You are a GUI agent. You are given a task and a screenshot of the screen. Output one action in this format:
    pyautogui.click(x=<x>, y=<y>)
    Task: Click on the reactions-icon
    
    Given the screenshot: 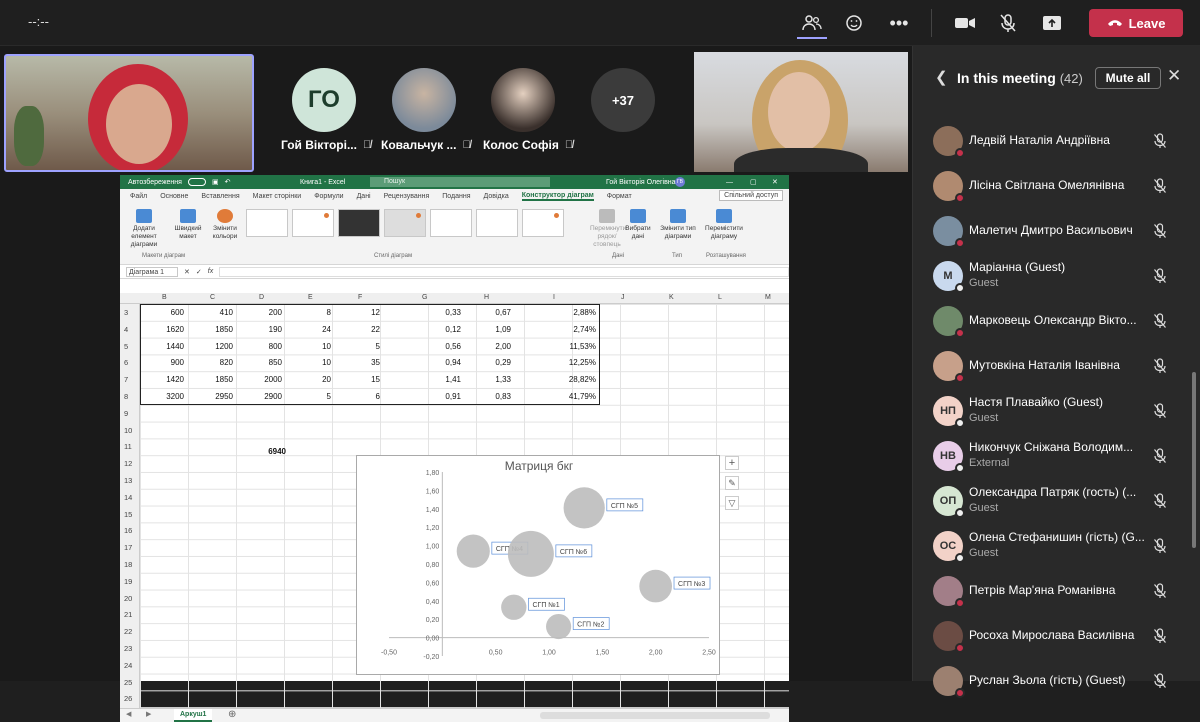 What is the action you would take?
    pyautogui.click(x=855, y=23)
    